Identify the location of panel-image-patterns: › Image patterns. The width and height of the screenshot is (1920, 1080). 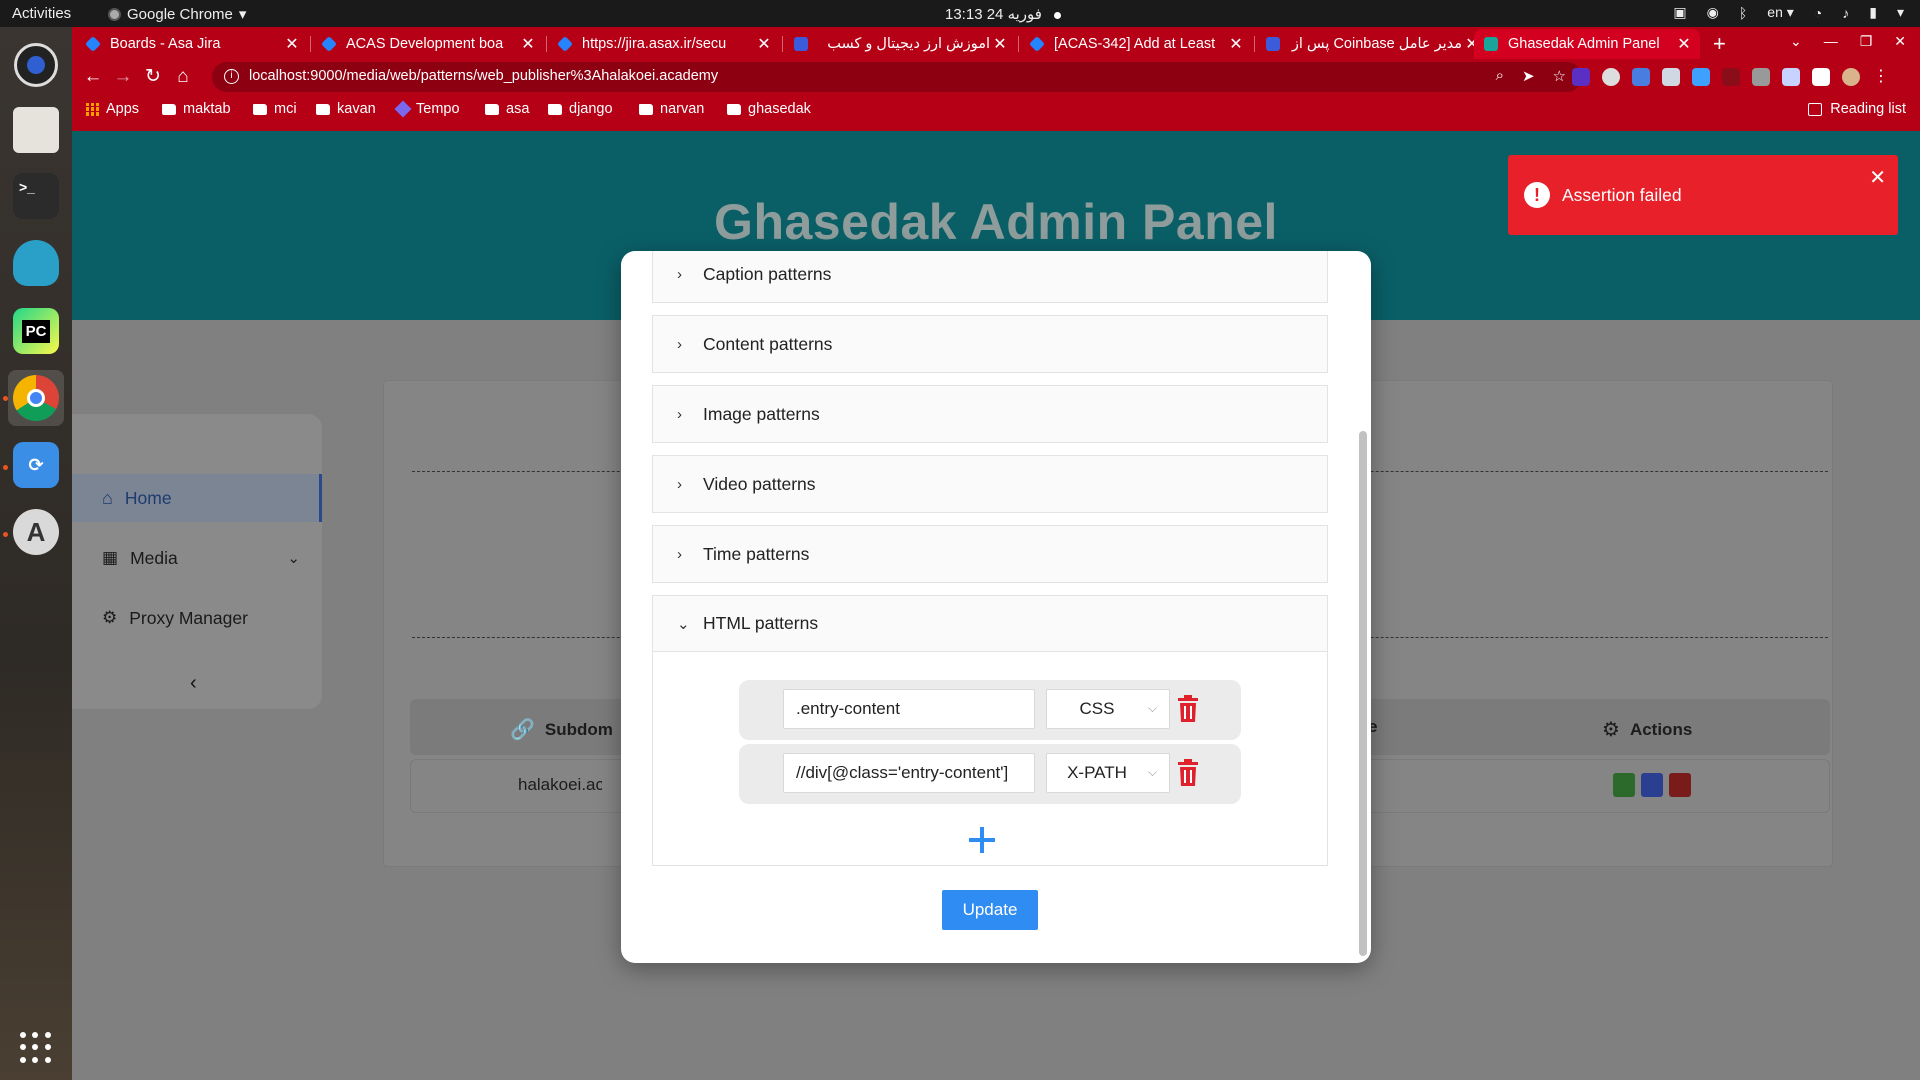
(990, 414).